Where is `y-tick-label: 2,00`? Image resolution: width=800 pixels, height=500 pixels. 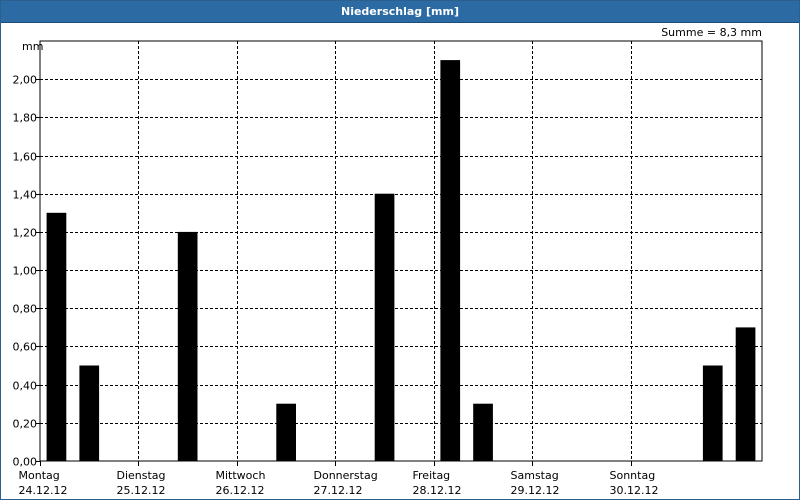 y-tick-label: 2,00 is located at coordinates (25, 80).